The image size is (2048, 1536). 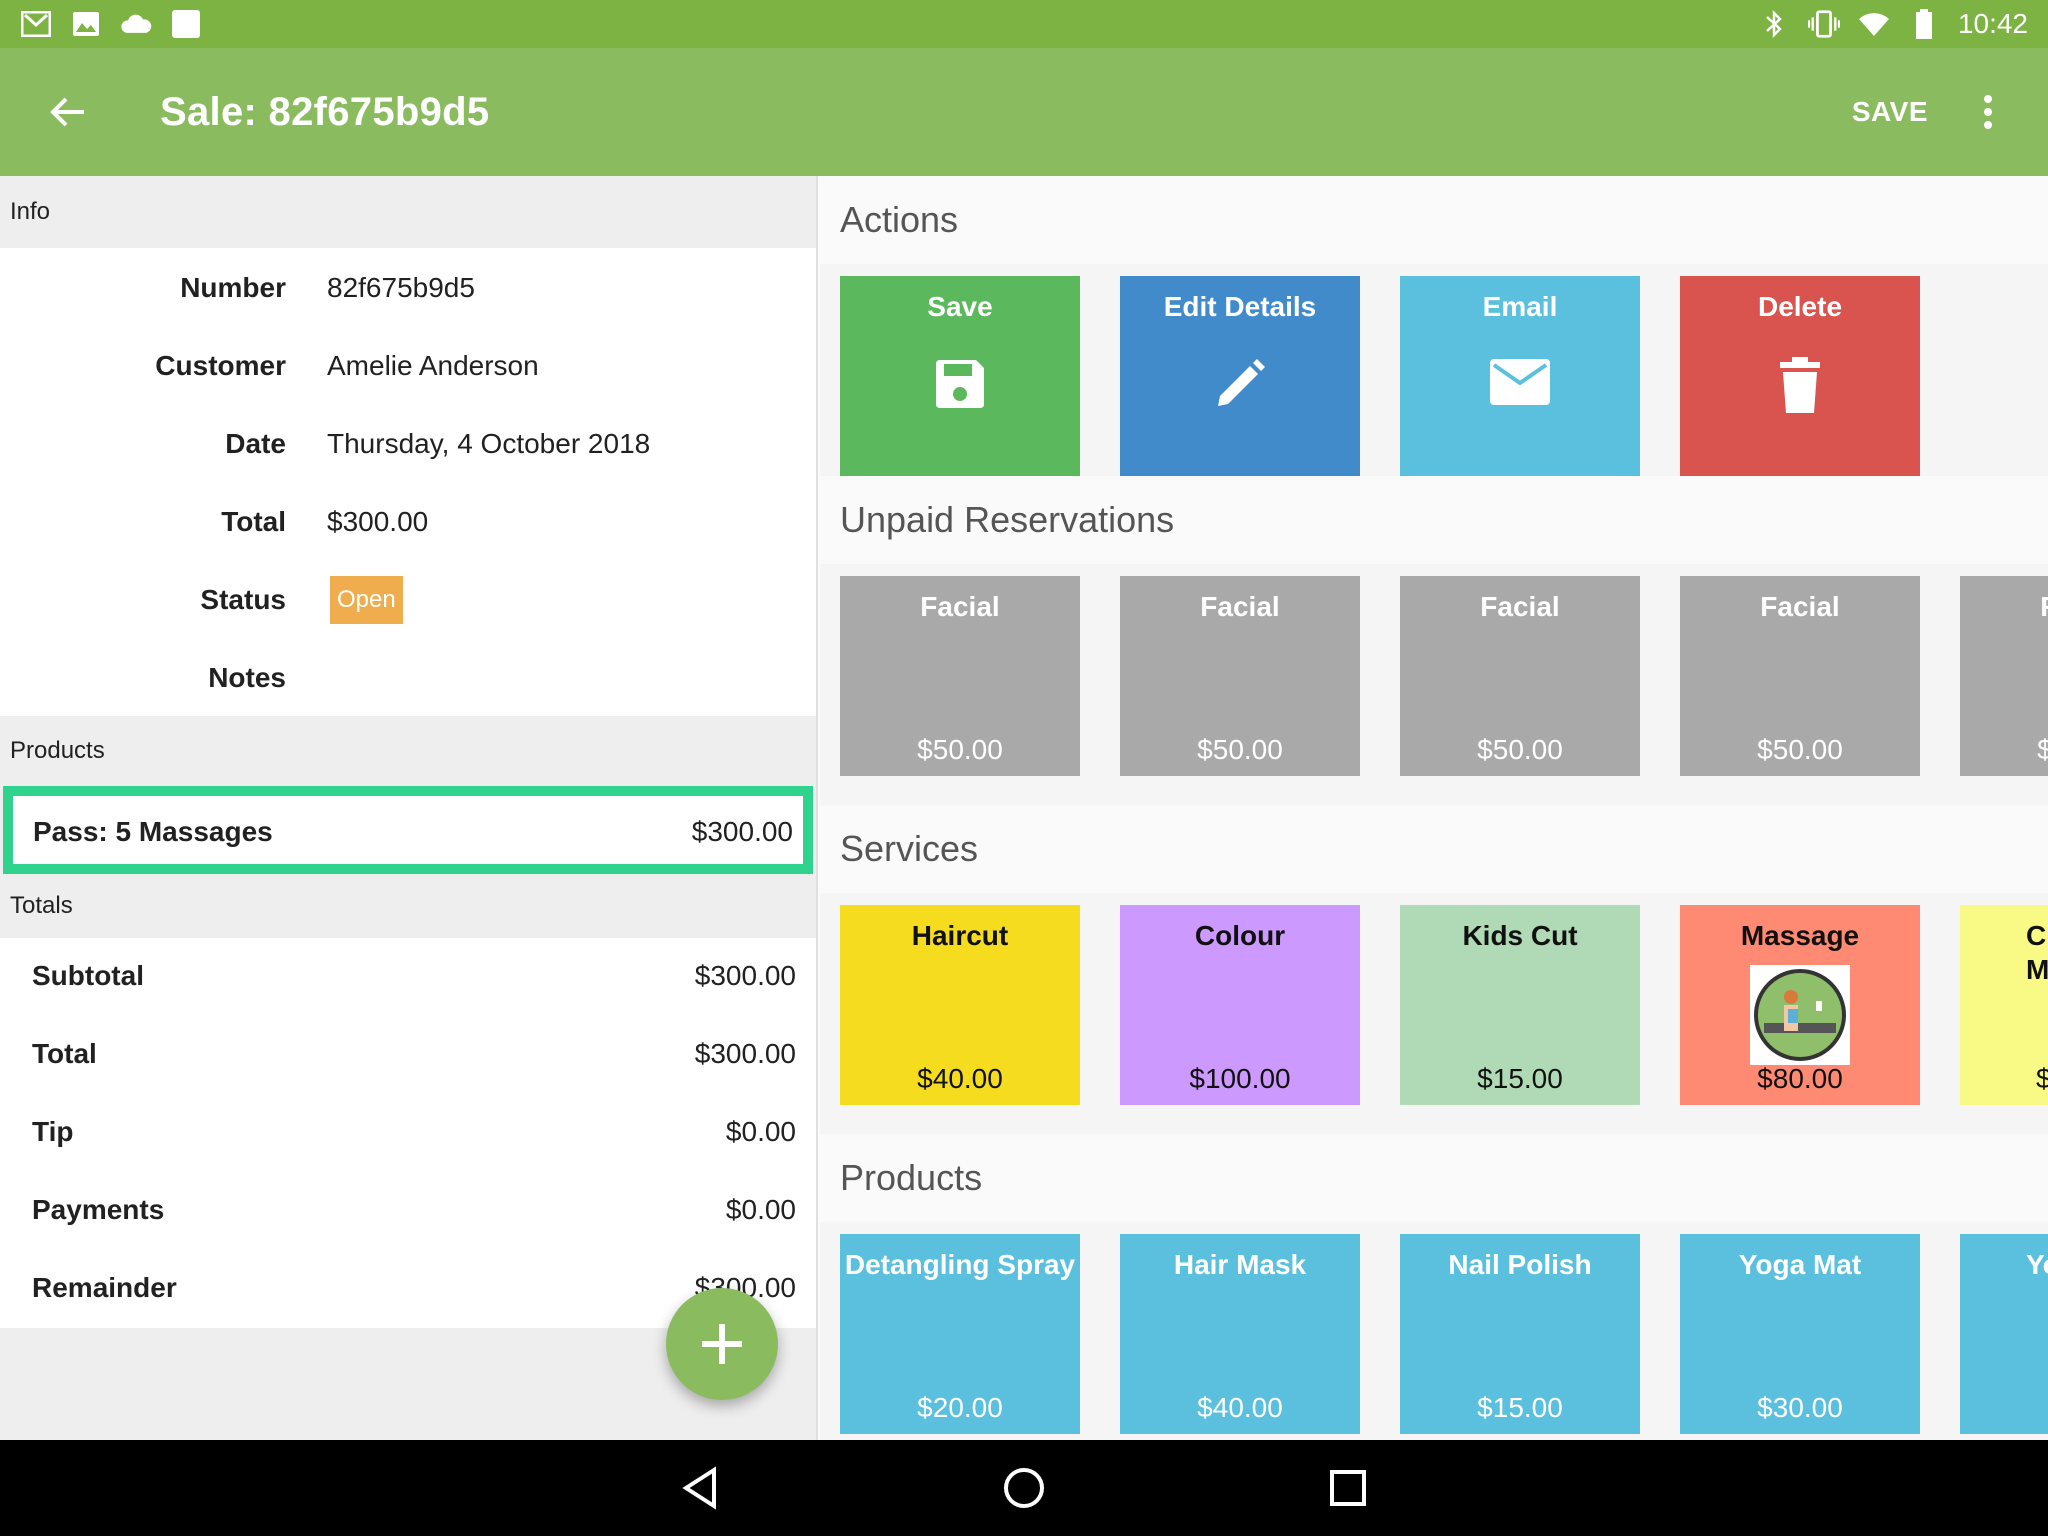 I want to click on action-email-tile: Email, so click(x=1520, y=376).